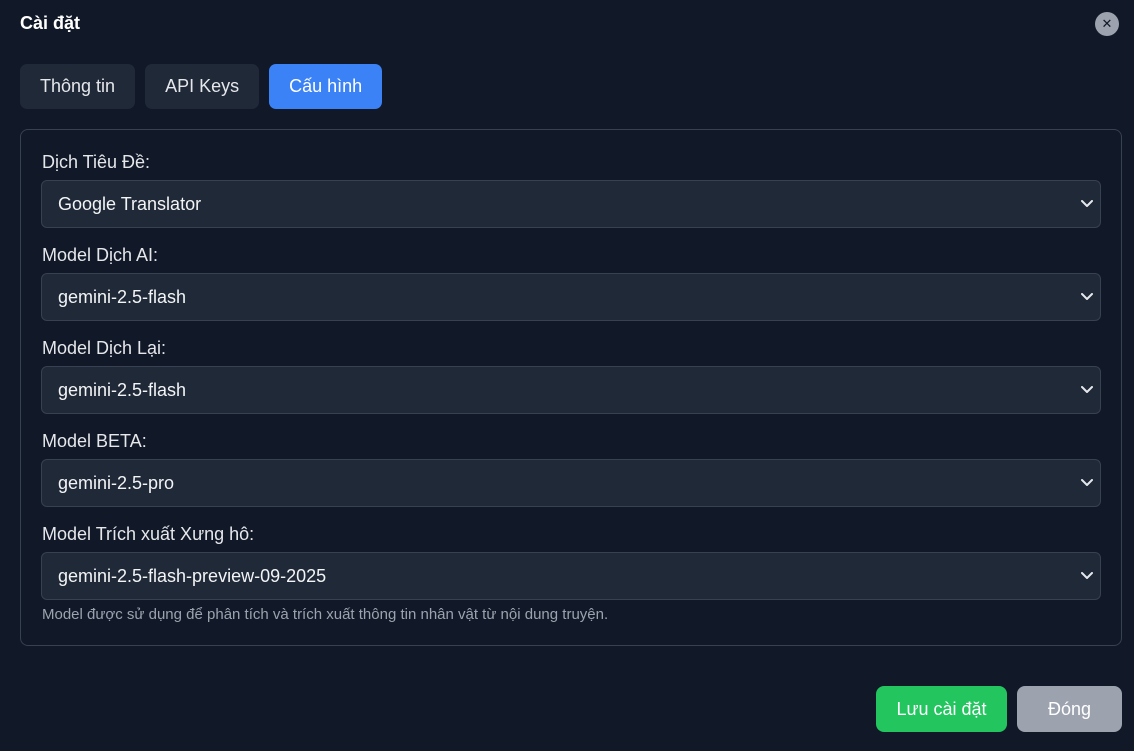  I want to click on ai-model-label: Model Dịch AI:, so click(100, 255).